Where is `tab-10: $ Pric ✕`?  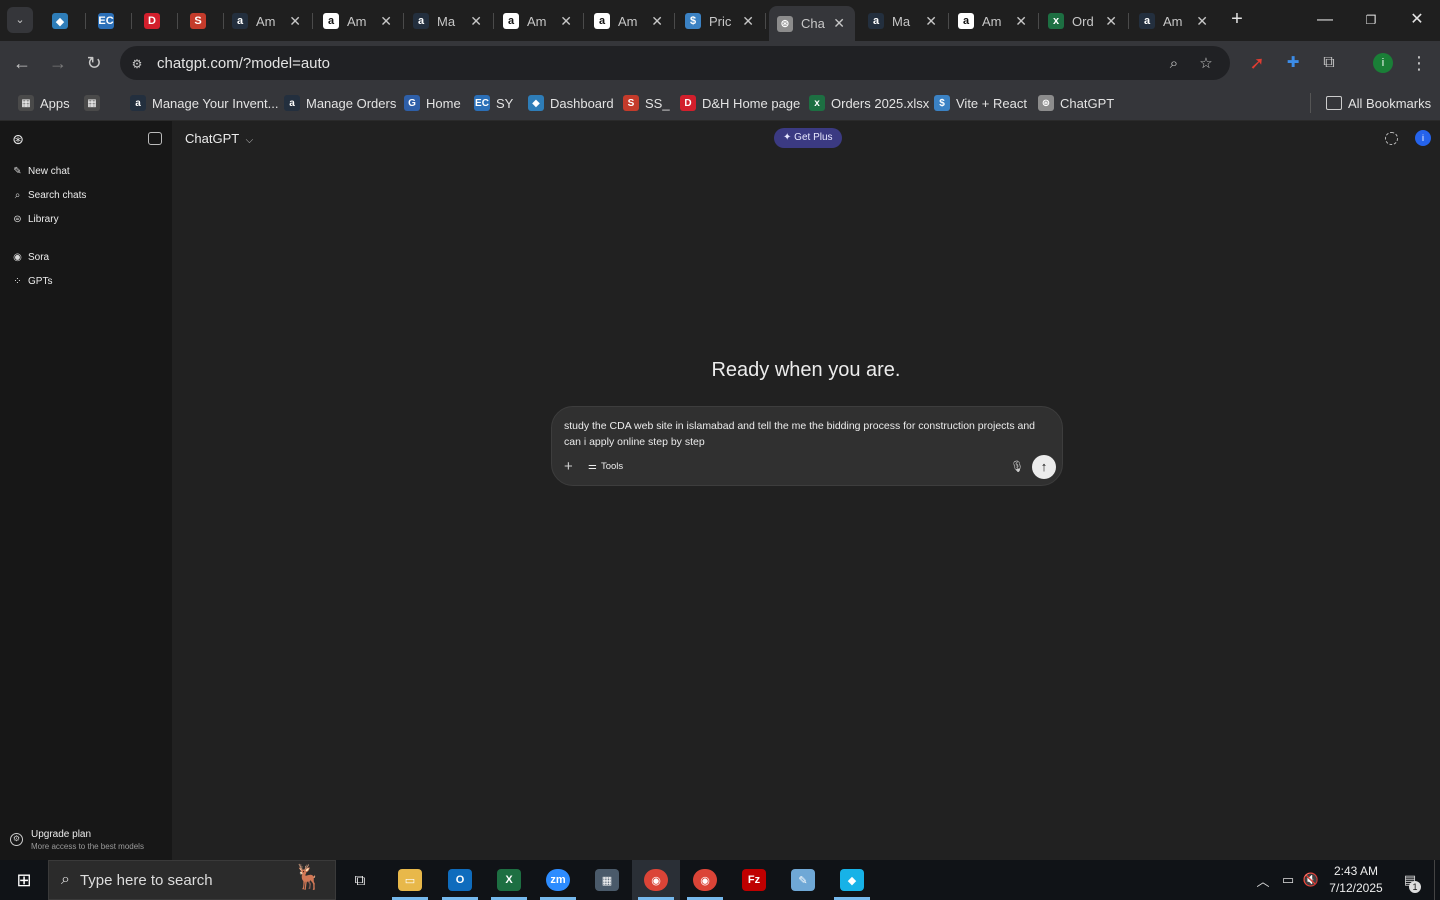 tab-10: $ Pric ✕ is located at coordinates (720, 21).